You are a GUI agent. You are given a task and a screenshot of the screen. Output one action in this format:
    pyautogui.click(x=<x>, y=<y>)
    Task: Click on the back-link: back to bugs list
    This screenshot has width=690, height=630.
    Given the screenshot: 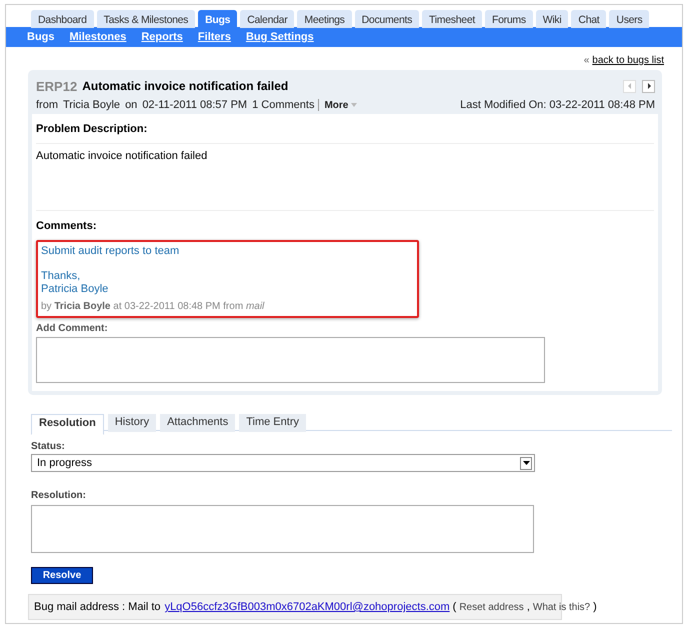 What is the action you would take?
    pyautogui.click(x=628, y=60)
    